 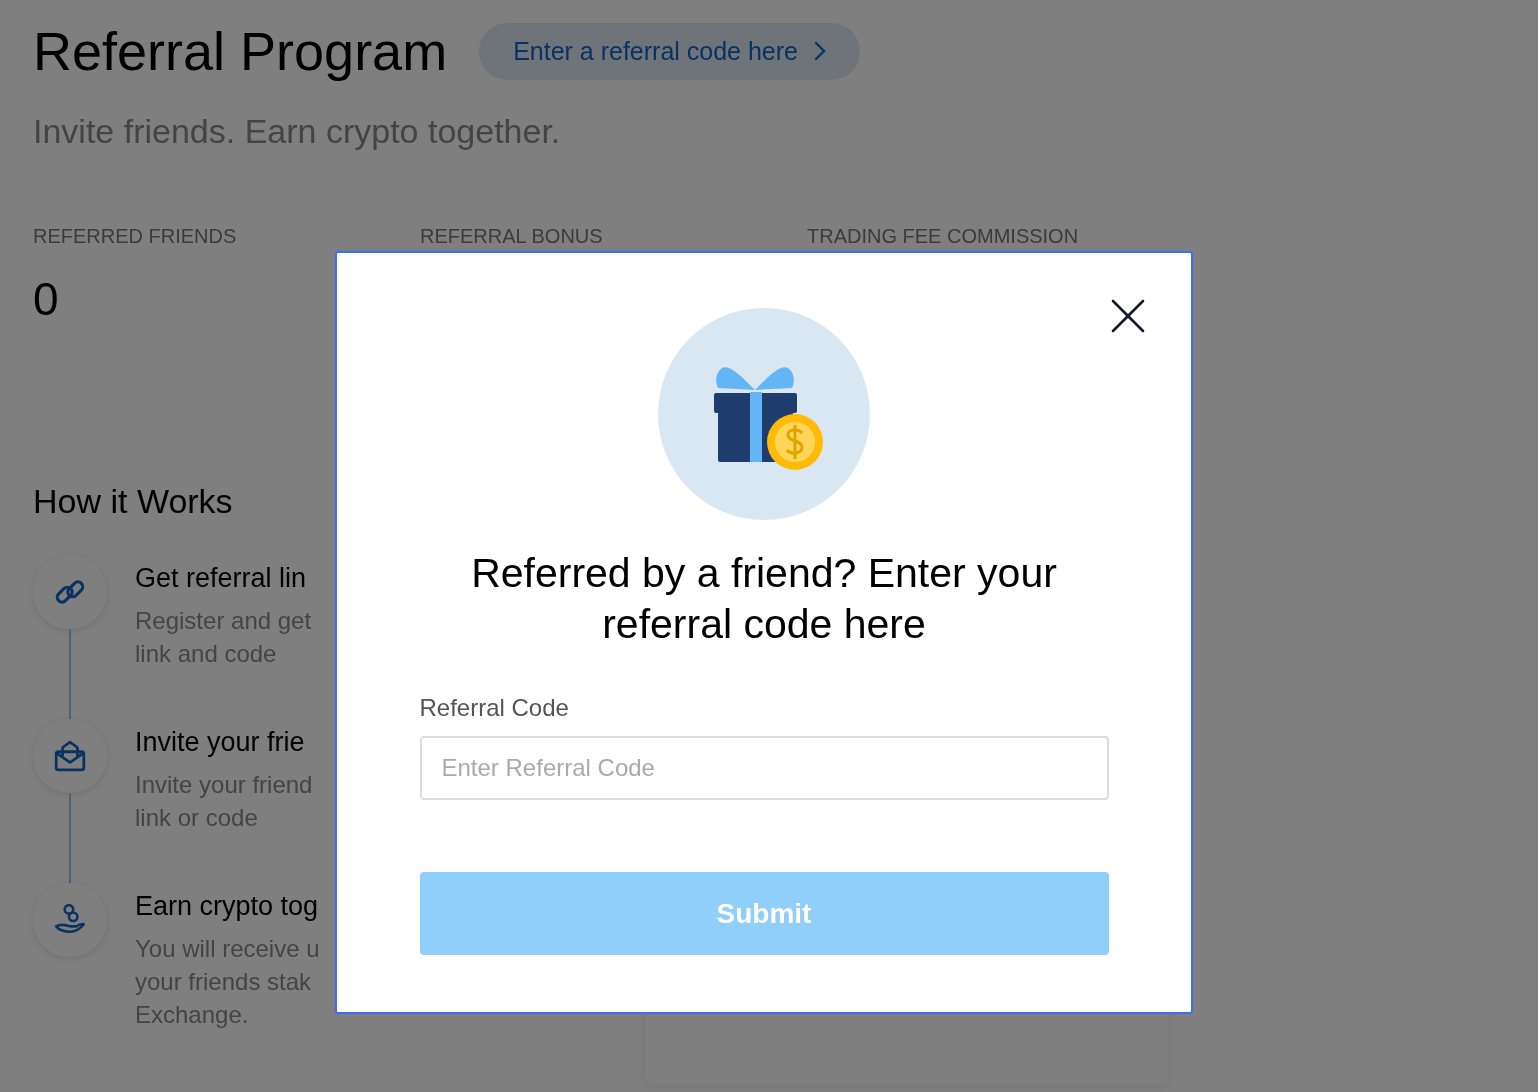 What do you see at coordinates (224, 801) in the screenshot?
I see `step-description: Invite your friend link or code` at bounding box center [224, 801].